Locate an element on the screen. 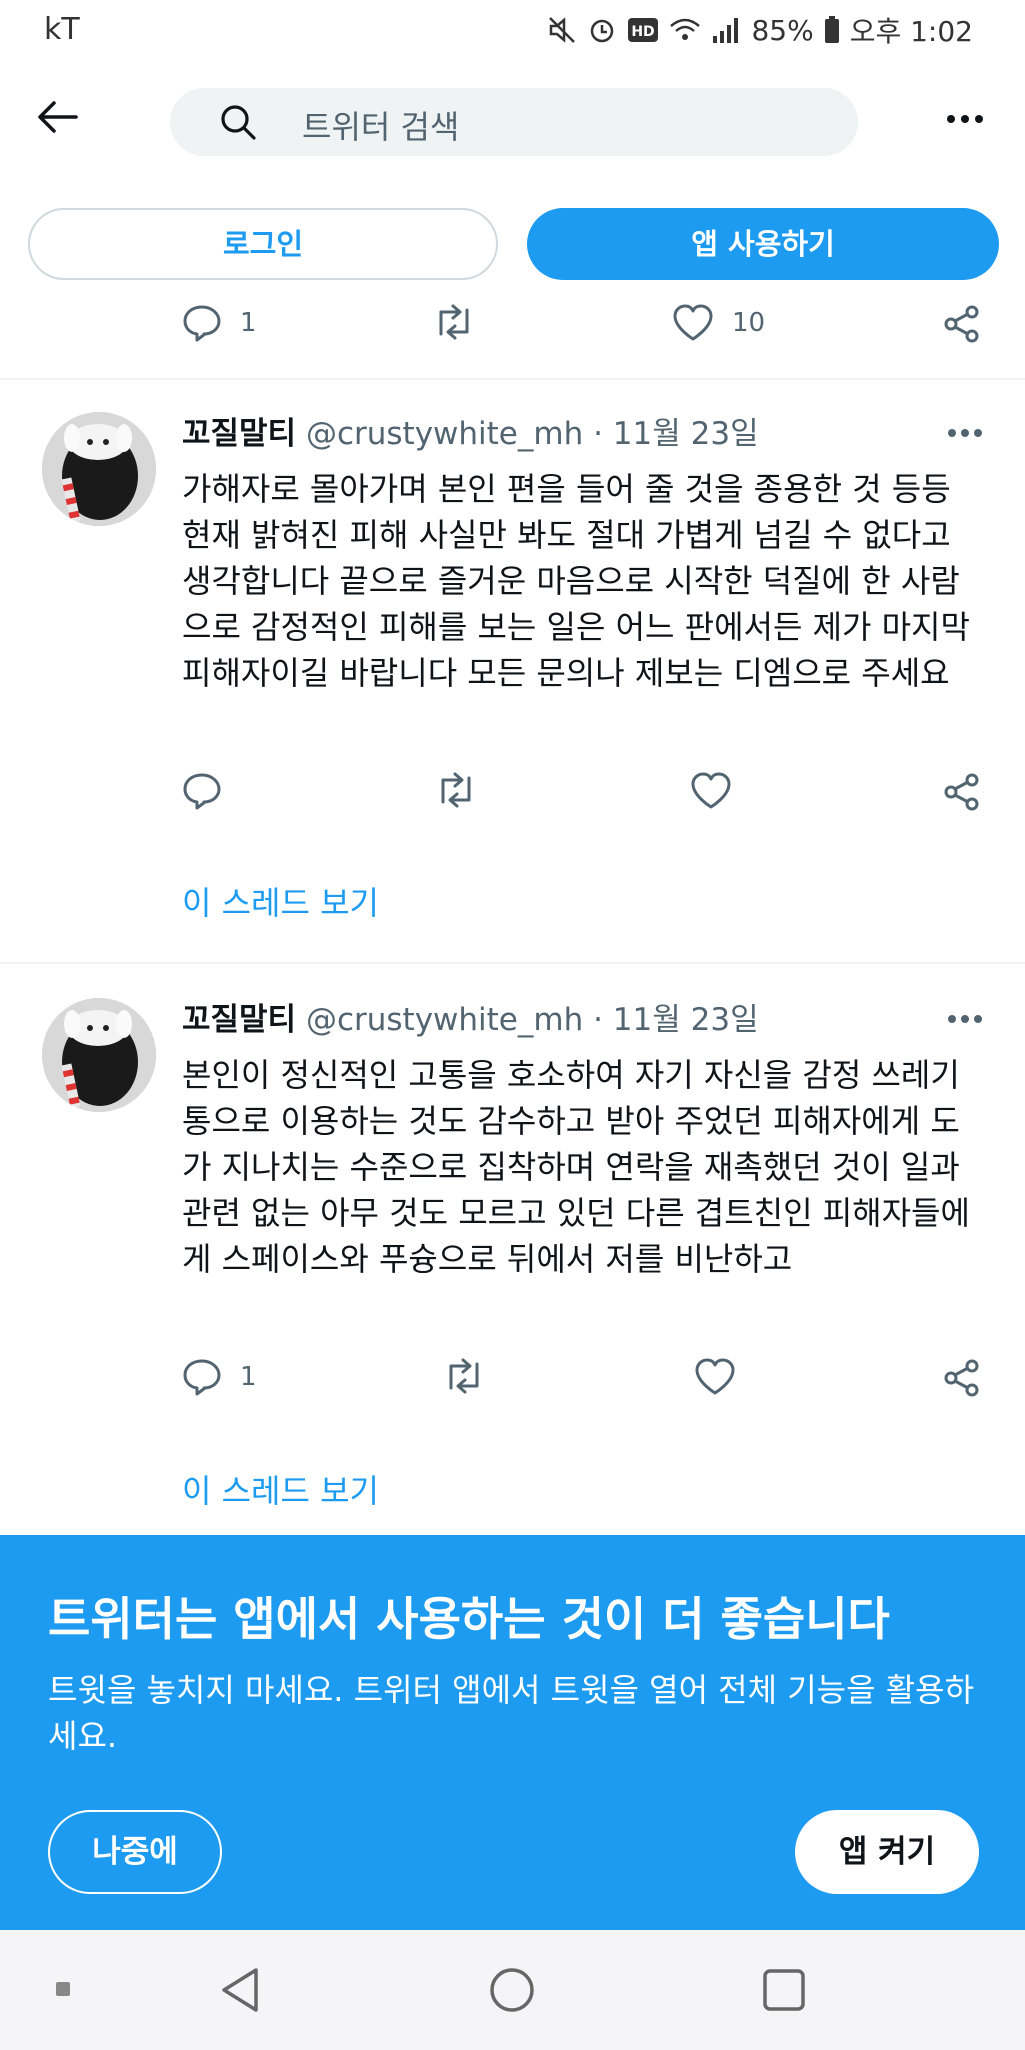  nav-home-icon is located at coordinates (512, 1990).